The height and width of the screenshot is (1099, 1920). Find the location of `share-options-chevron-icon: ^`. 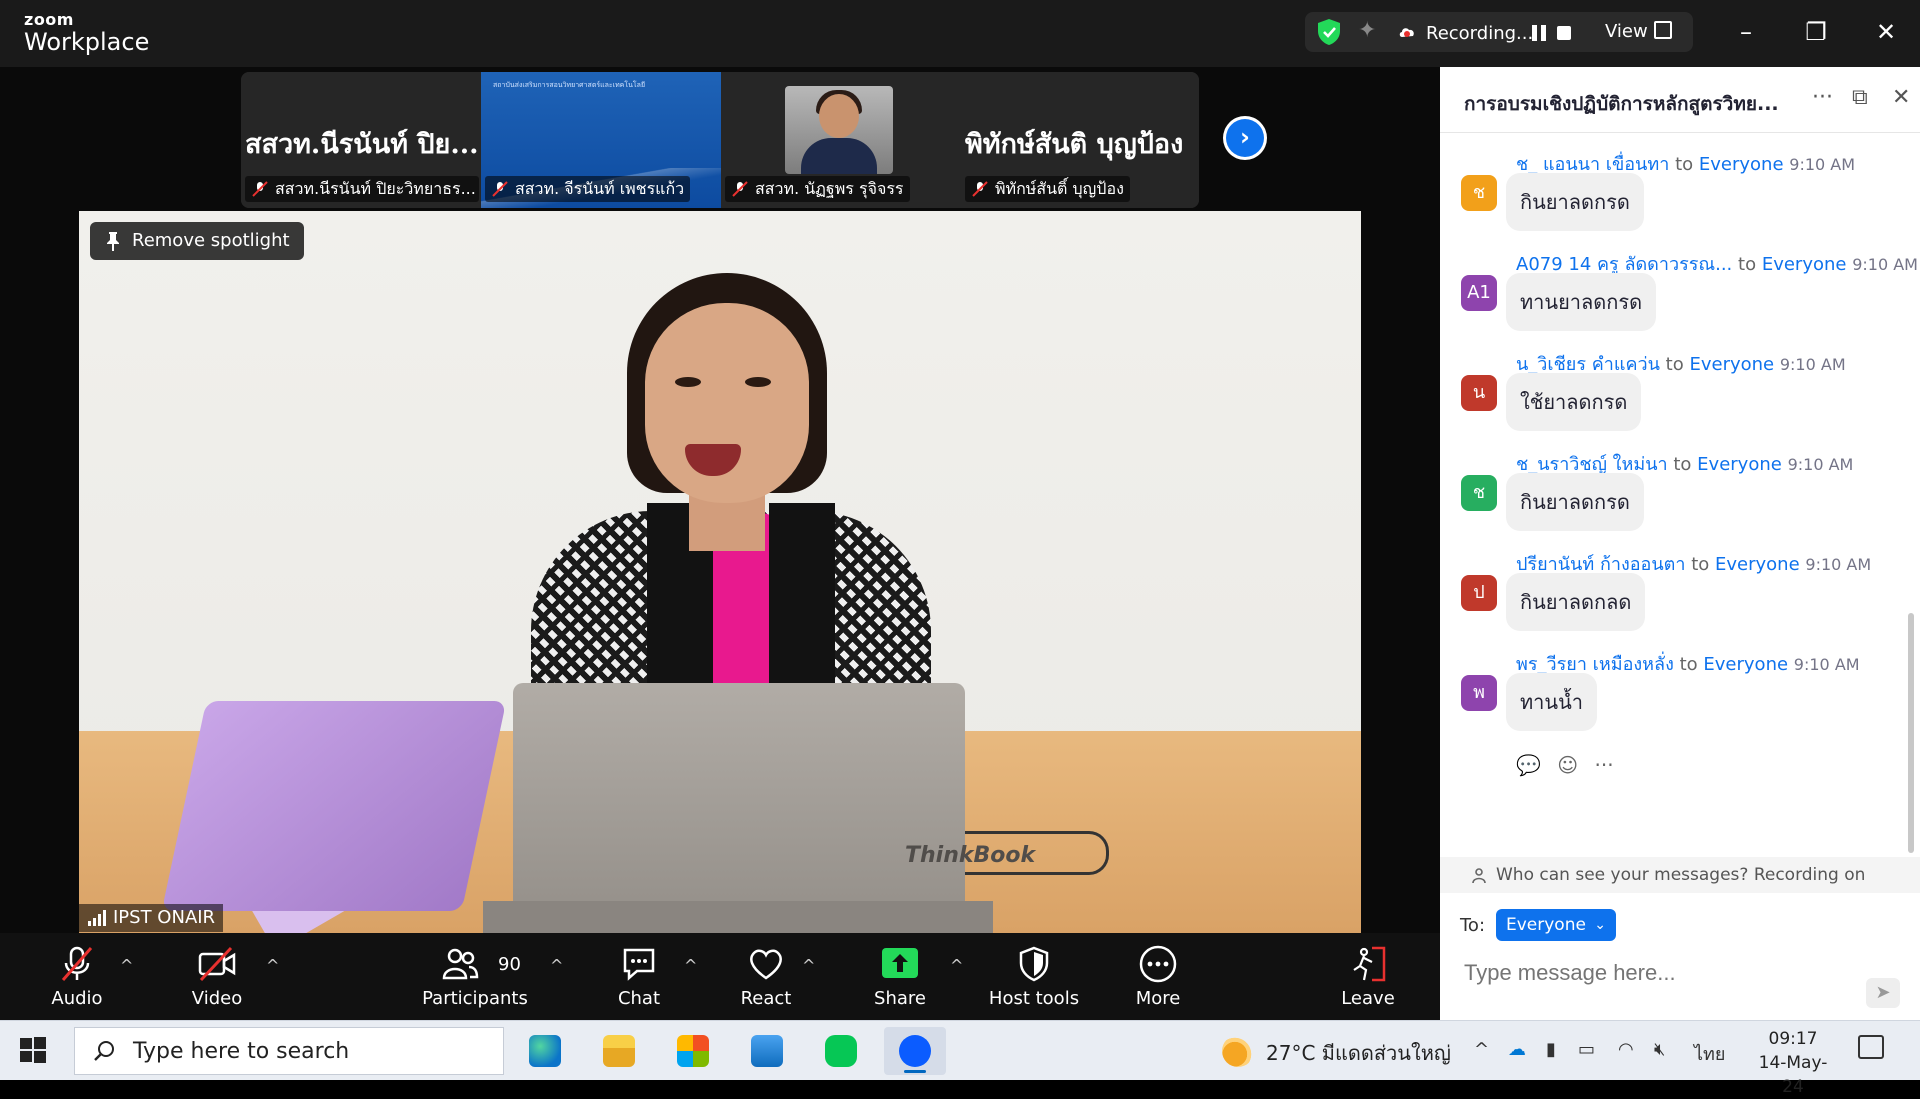

share-options-chevron-icon: ^ is located at coordinates (956, 965).